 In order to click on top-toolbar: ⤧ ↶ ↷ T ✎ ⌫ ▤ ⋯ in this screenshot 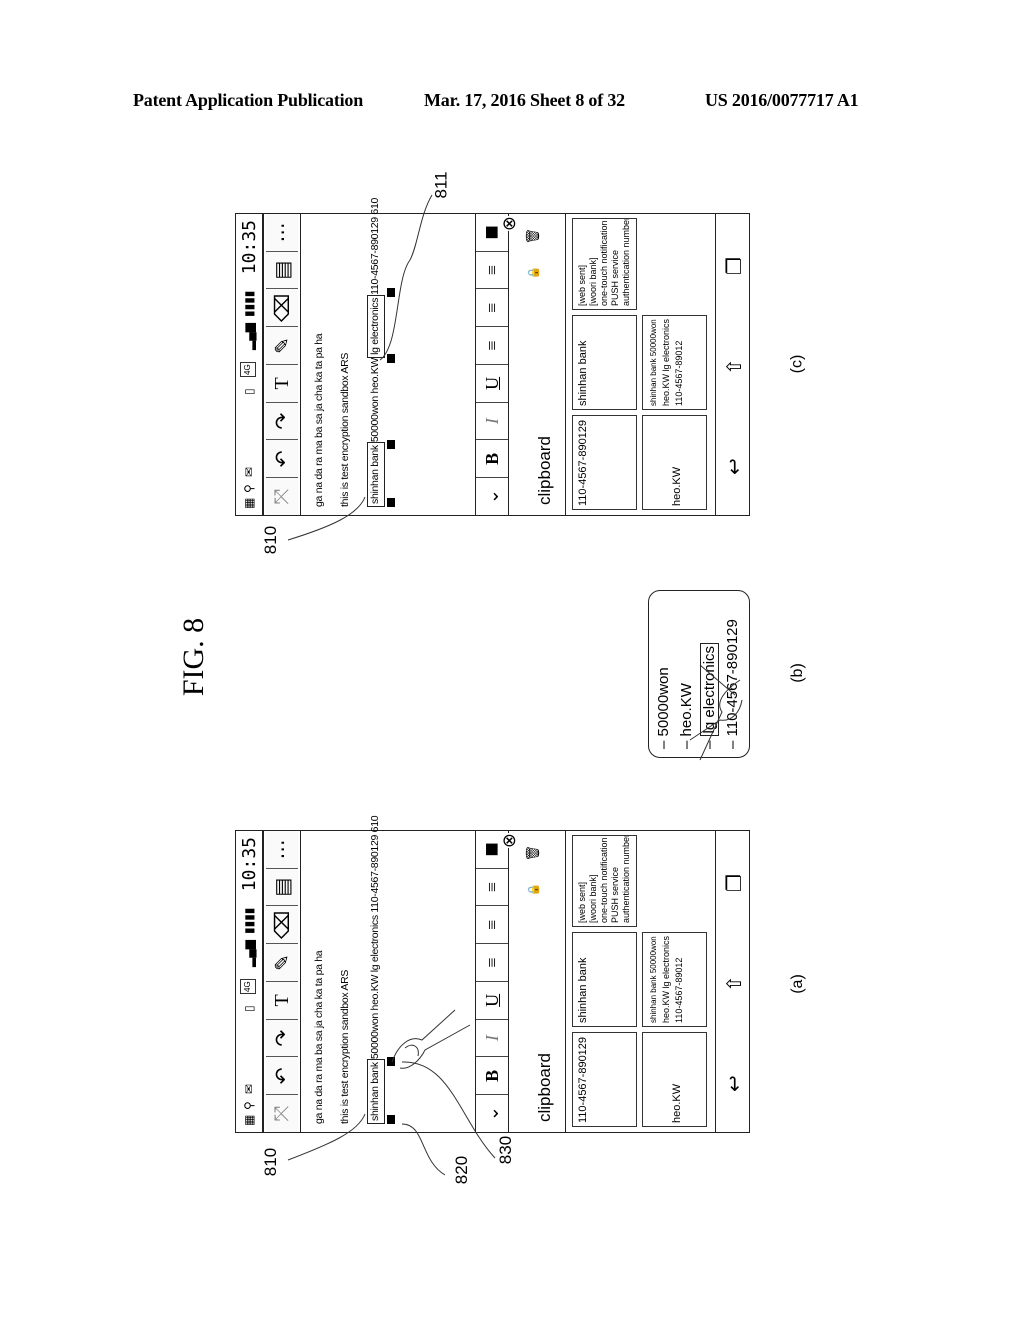, I will do `click(282, 981)`.